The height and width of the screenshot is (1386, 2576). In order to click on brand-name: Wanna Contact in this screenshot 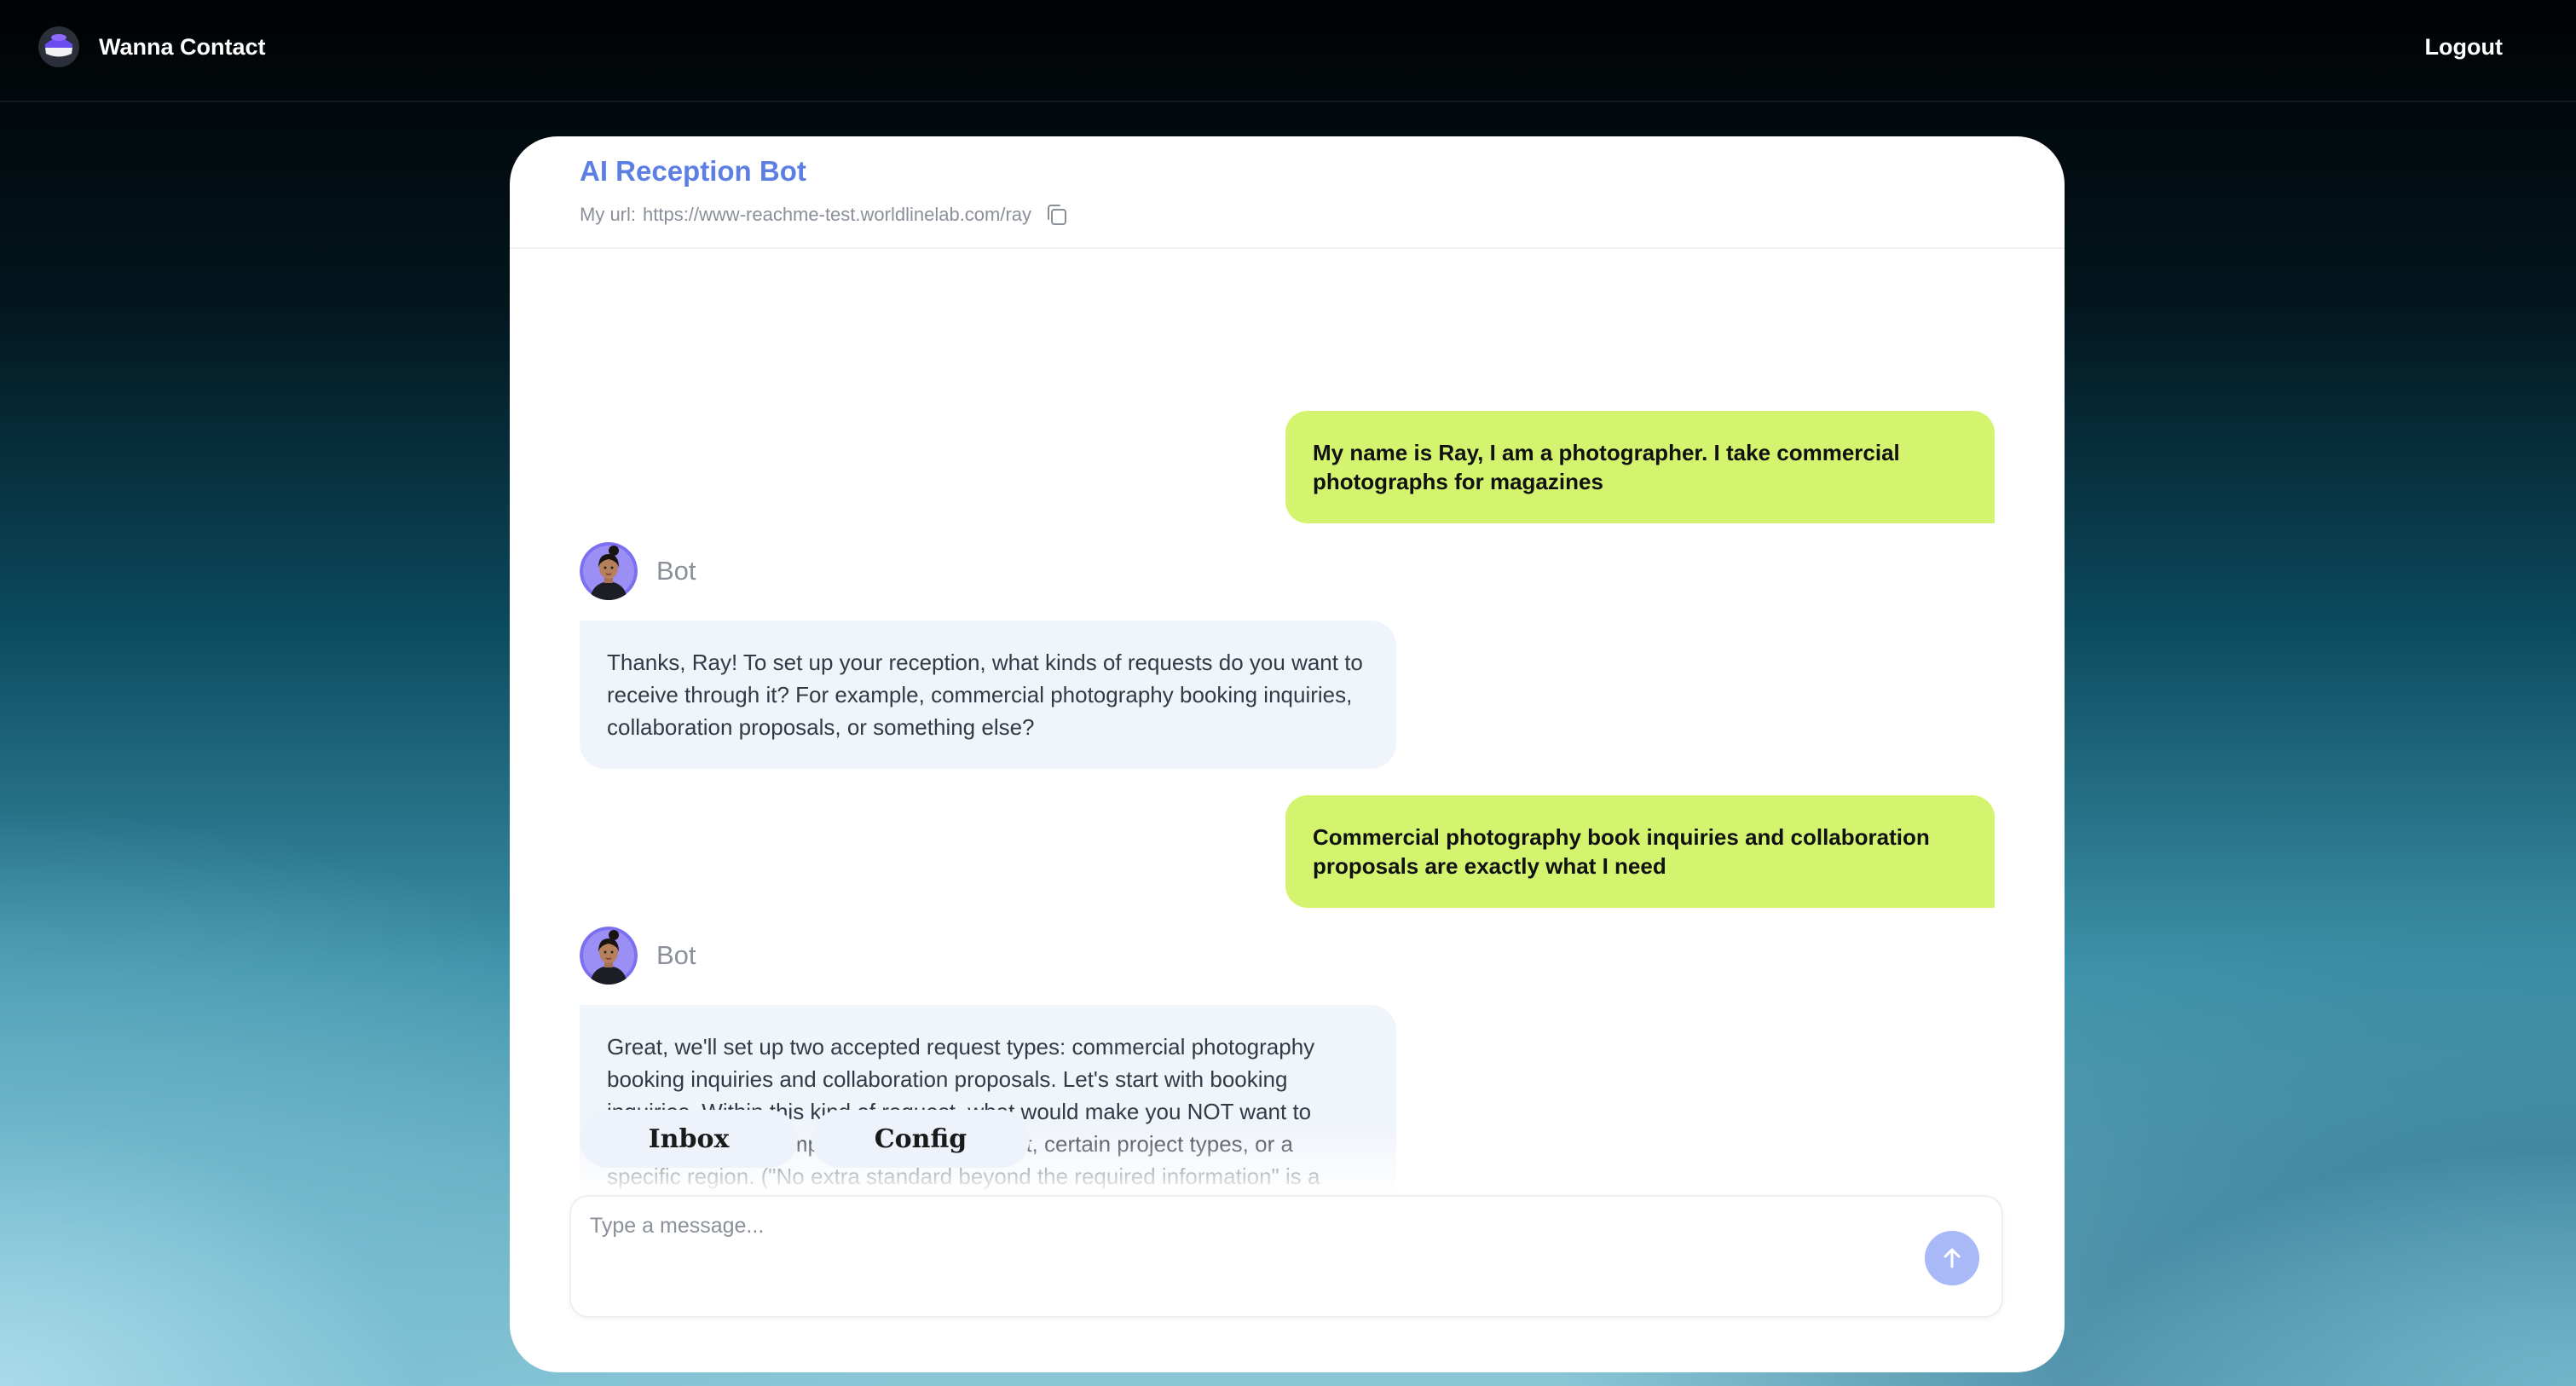, I will do `click(182, 46)`.